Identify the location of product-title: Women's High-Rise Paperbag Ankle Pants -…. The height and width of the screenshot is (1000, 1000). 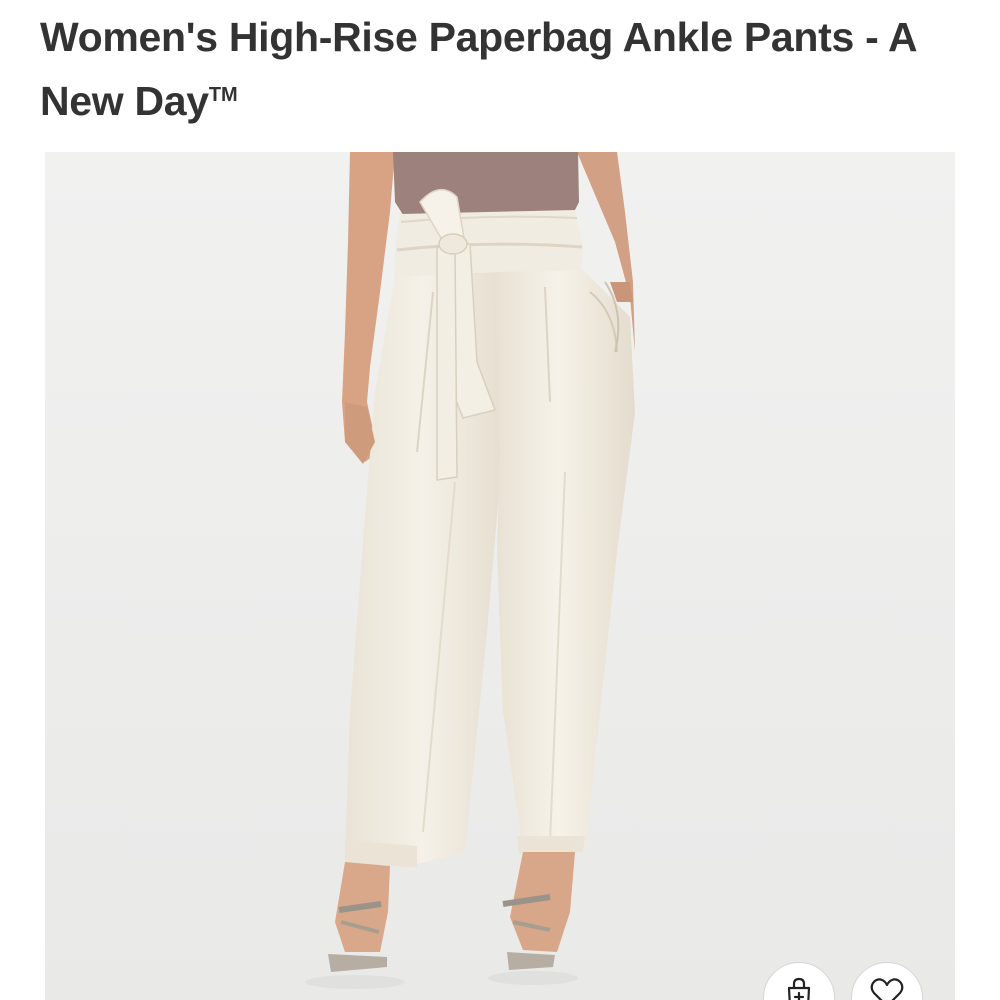
(490, 69).